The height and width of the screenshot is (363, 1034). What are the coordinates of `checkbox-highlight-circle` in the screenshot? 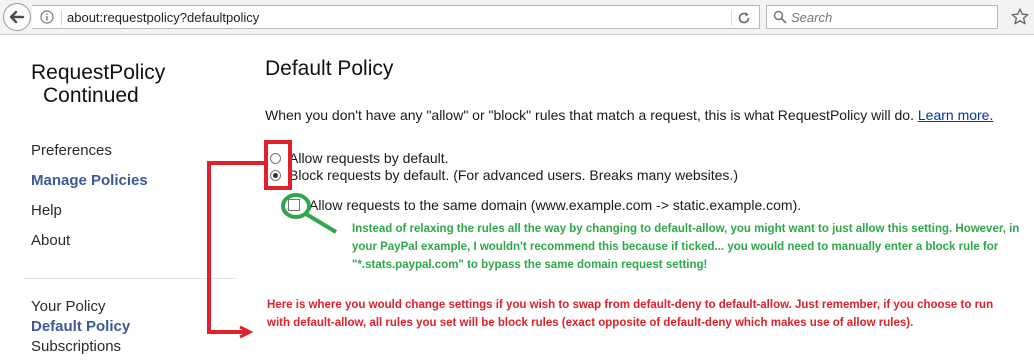 It's located at (296, 206).